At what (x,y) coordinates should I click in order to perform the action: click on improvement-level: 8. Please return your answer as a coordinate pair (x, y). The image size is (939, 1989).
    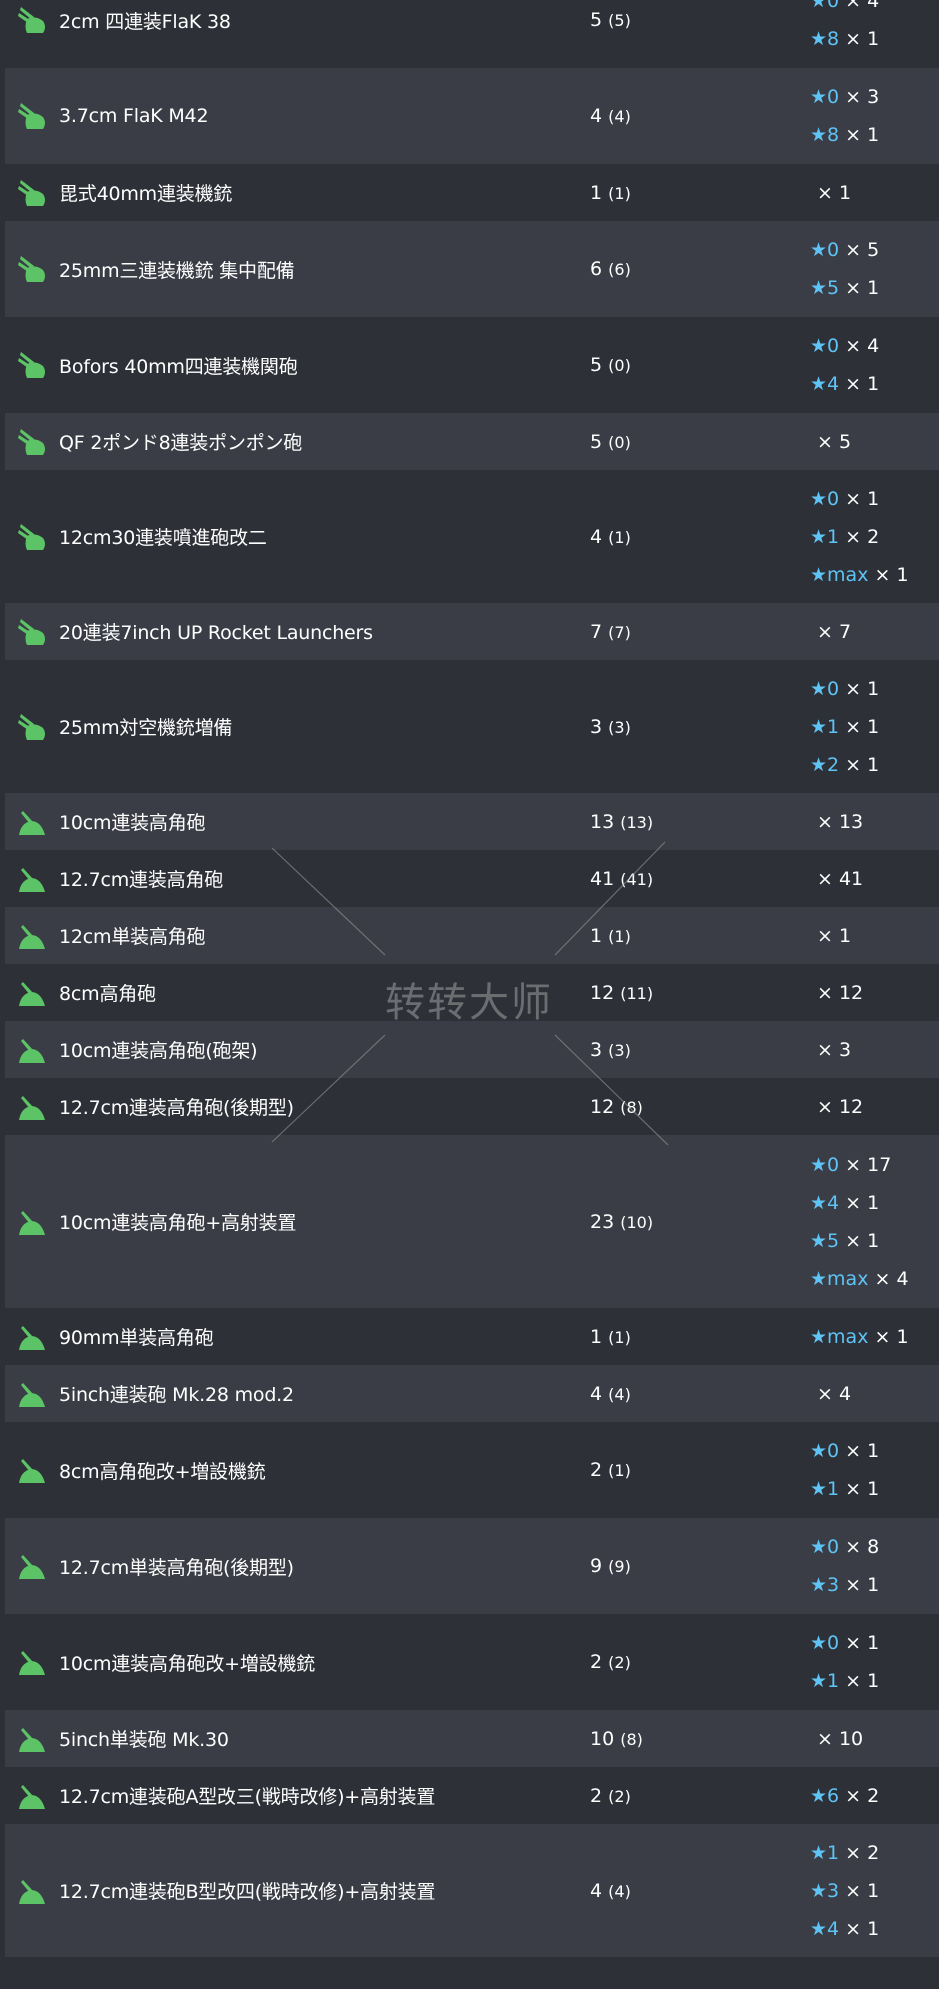
    Looking at the image, I should click on (833, 39).